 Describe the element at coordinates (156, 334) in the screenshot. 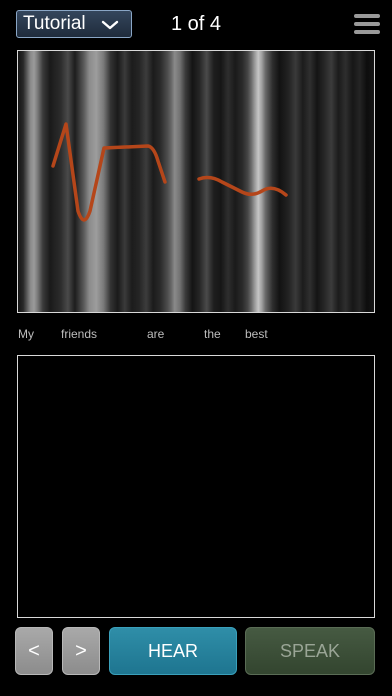

I see `word-label: are` at that location.